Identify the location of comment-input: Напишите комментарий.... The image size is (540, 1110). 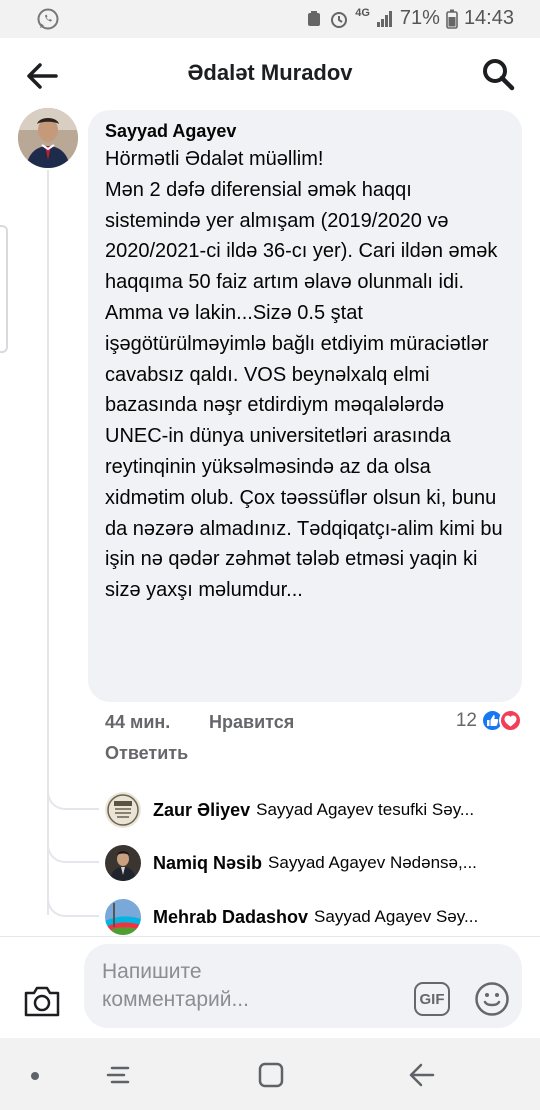
(303, 986).